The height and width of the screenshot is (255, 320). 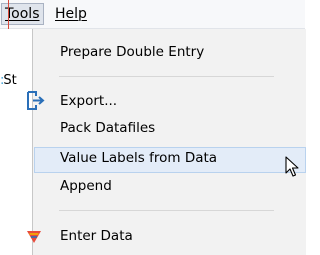 I want to click on background-window-text: :St, so click(x=16, y=80).